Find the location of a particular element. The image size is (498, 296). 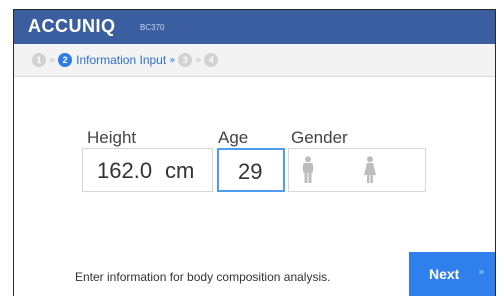

app-header: ACCUNIQ BC370 is located at coordinates (254, 27).